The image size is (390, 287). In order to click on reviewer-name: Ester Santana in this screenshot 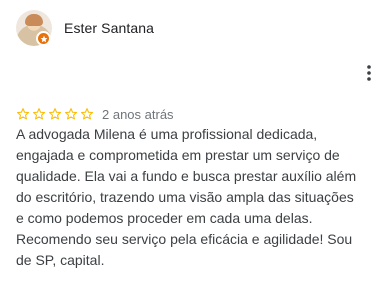, I will do `click(109, 28)`.